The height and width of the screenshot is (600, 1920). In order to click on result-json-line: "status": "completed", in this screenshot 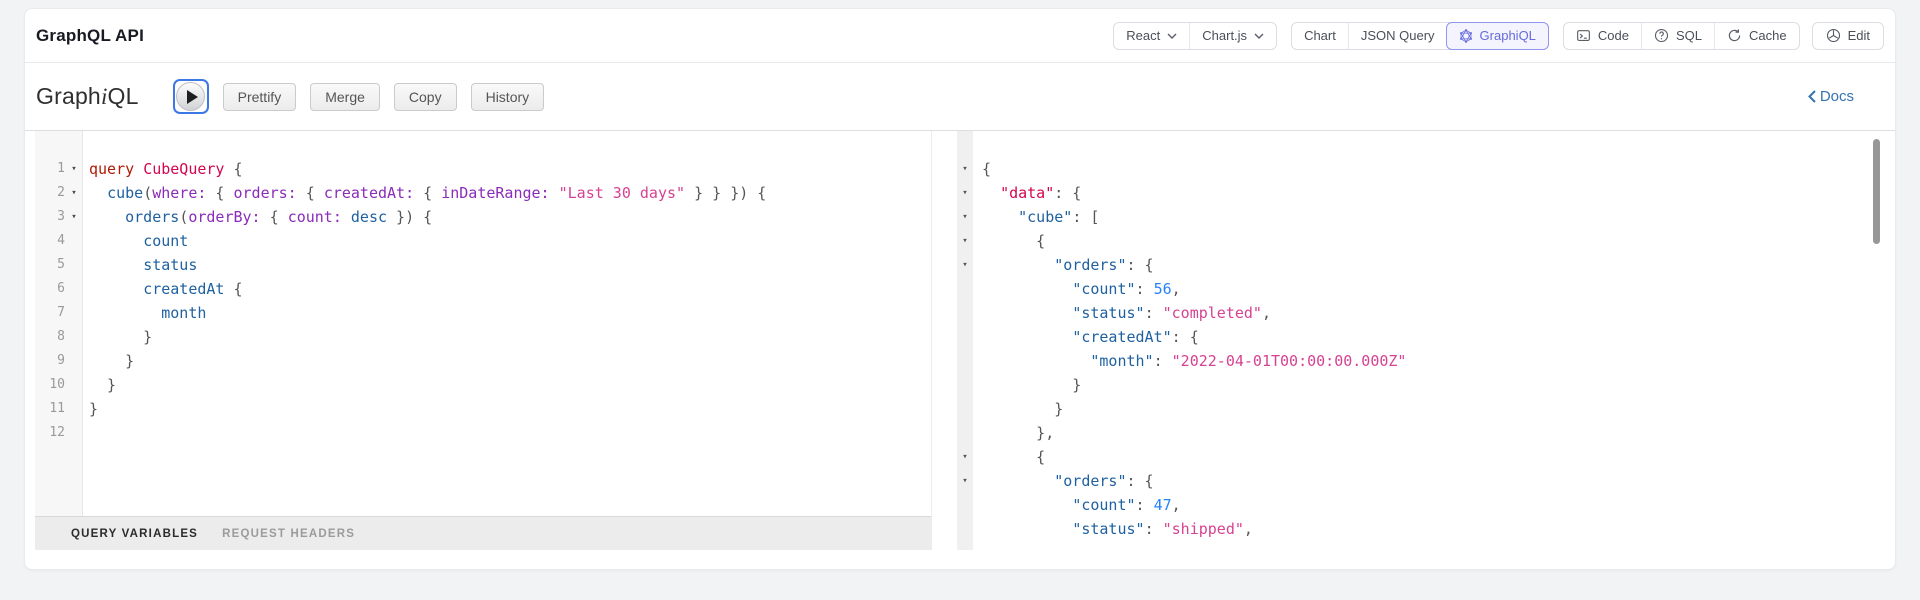, I will do `click(1171, 313)`.